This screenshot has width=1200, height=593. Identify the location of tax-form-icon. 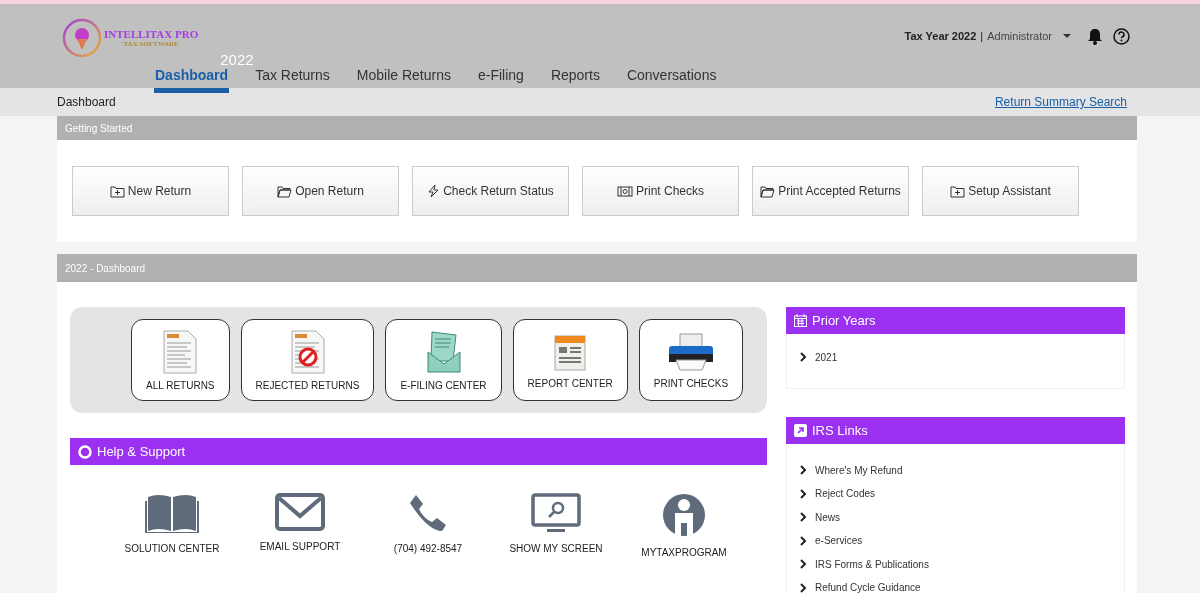
(180, 351).